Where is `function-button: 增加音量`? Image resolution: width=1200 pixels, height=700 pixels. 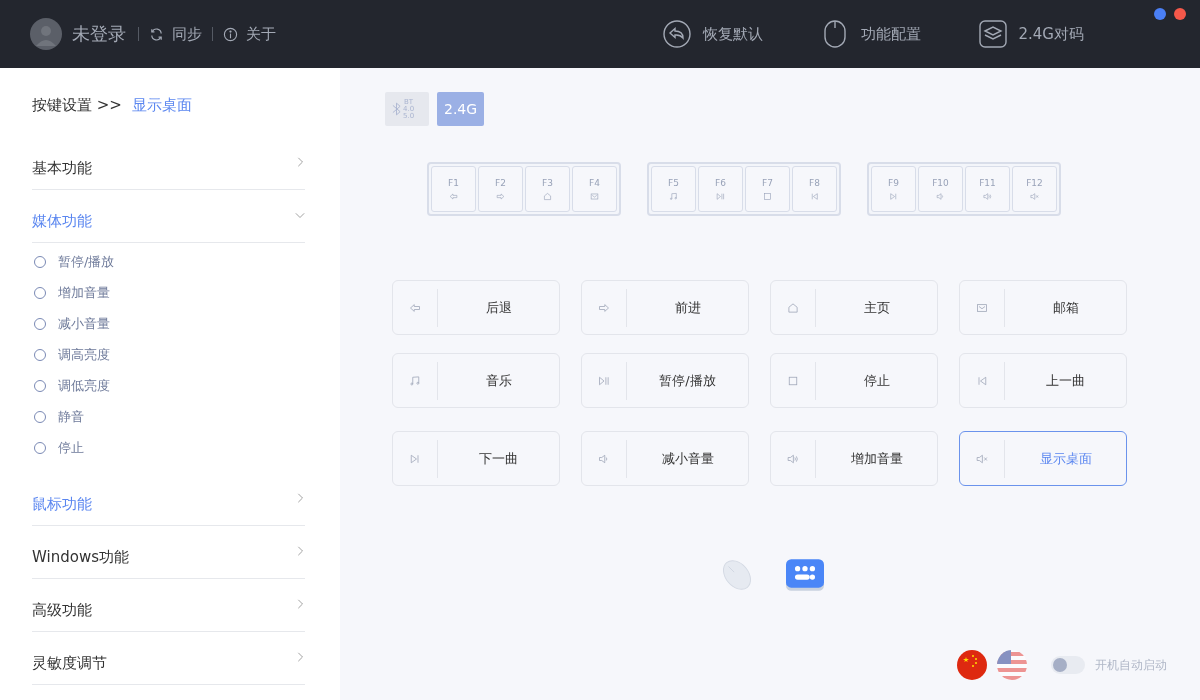
function-button: 增加音量 is located at coordinates (854, 458).